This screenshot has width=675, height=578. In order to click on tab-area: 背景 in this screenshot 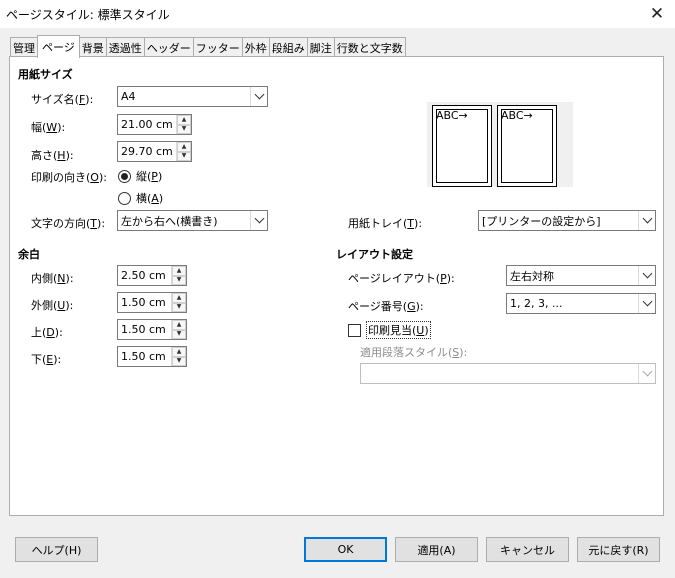, I will do `click(92, 47)`.